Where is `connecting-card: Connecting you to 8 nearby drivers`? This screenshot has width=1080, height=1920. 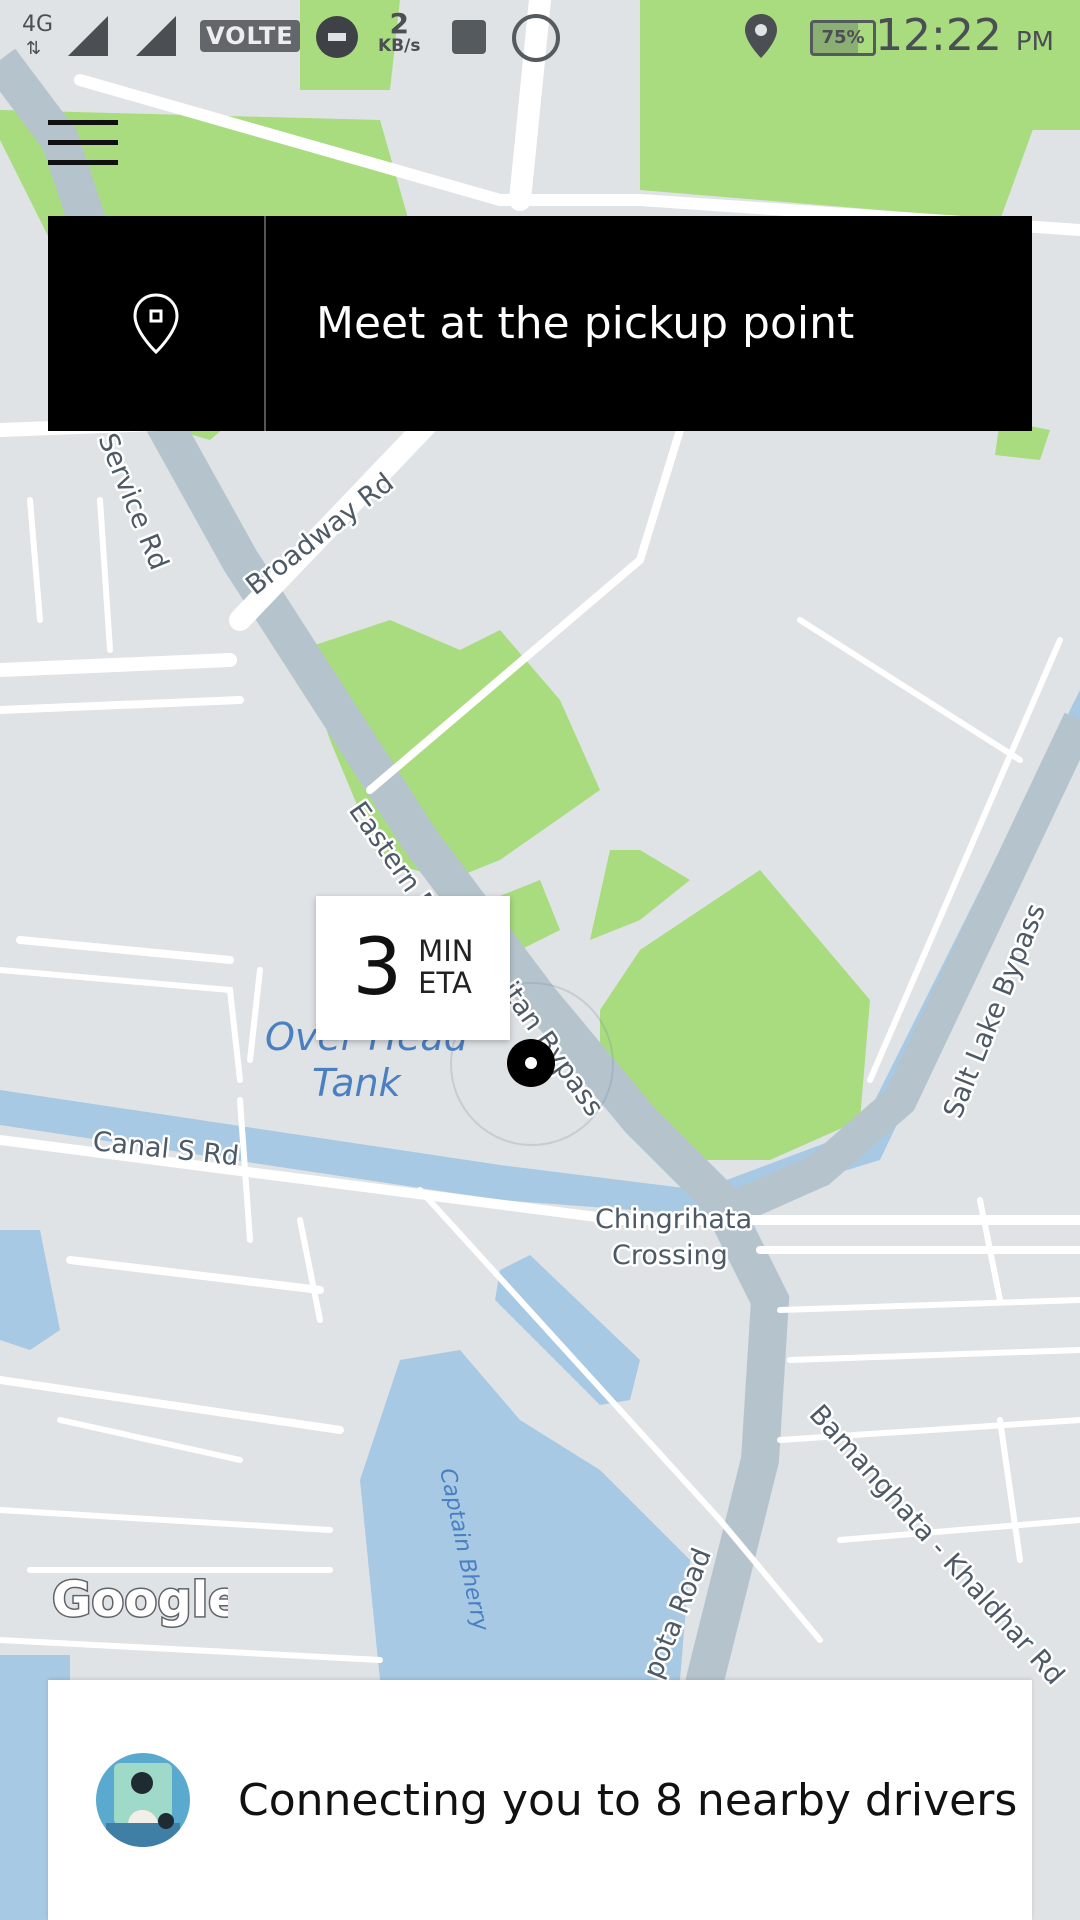 connecting-card: Connecting you to 8 nearby drivers is located at coordinates (540, 1800).